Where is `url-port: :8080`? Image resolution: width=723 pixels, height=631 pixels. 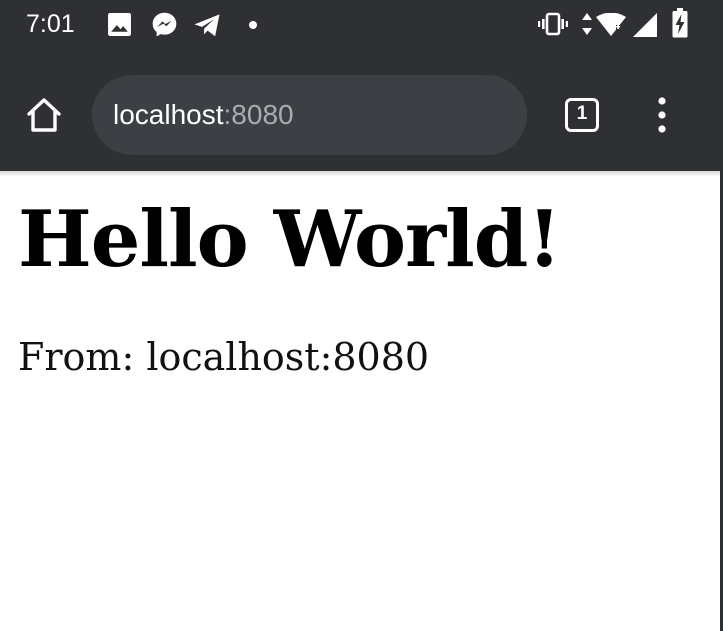 url-port: :8080 is located at coordinates (258, 114).